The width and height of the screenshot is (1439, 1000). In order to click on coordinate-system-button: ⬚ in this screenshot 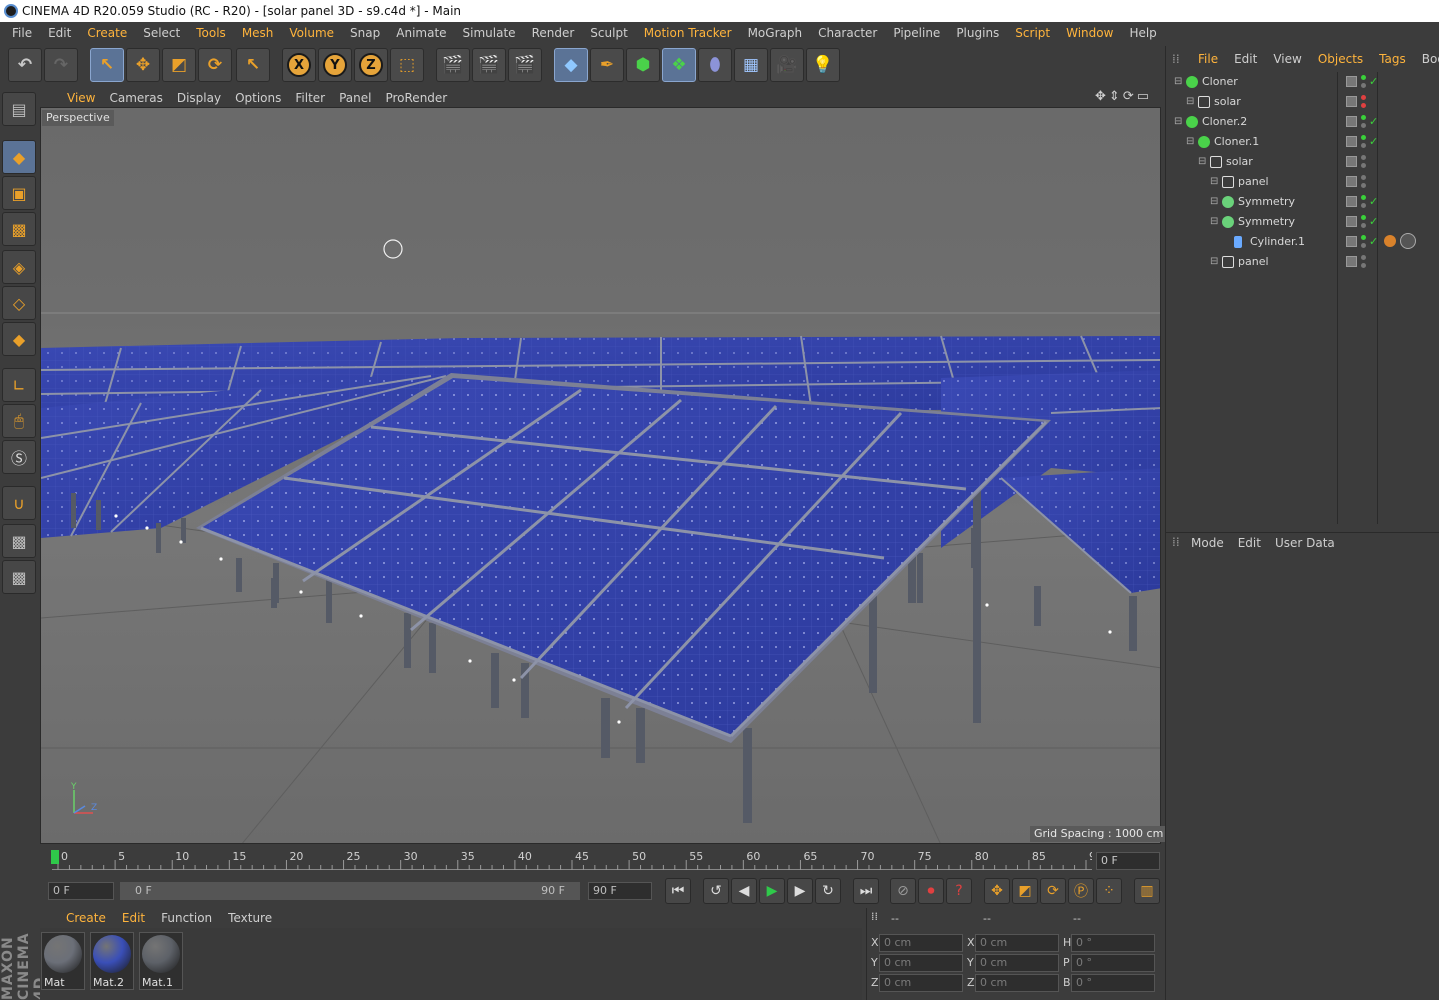, I will do `click(407, 65)`.